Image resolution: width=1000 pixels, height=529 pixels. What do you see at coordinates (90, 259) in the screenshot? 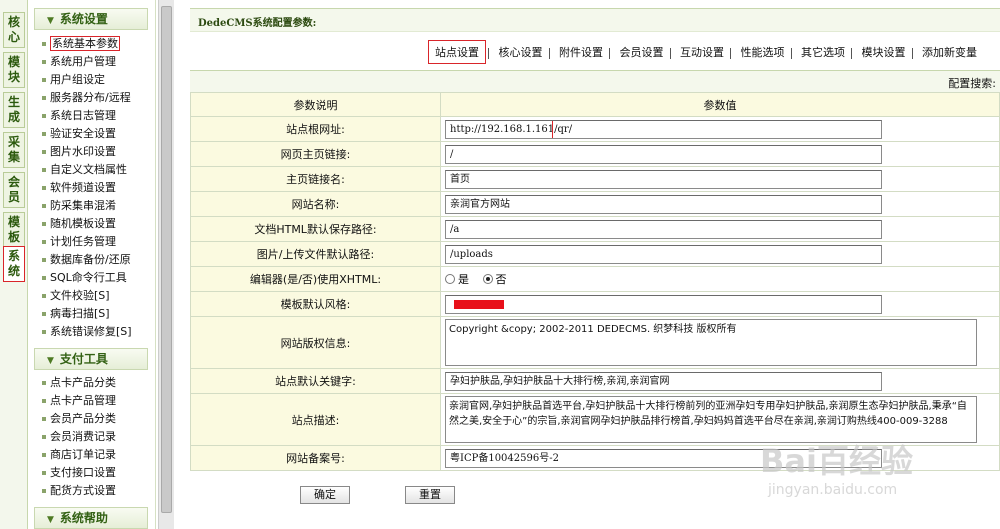
I see `sidebar-item-label: 数据库备份/还原` at bounding box center [90, 259].